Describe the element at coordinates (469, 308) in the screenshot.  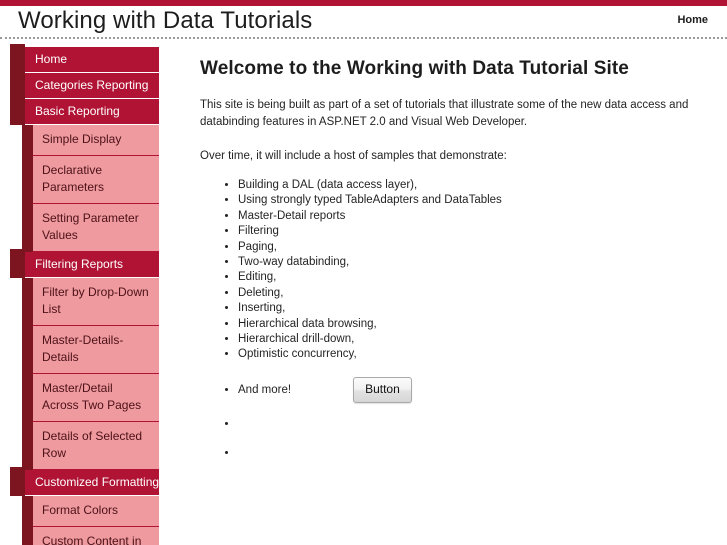
I see `list-item: Inserting,` at that location.